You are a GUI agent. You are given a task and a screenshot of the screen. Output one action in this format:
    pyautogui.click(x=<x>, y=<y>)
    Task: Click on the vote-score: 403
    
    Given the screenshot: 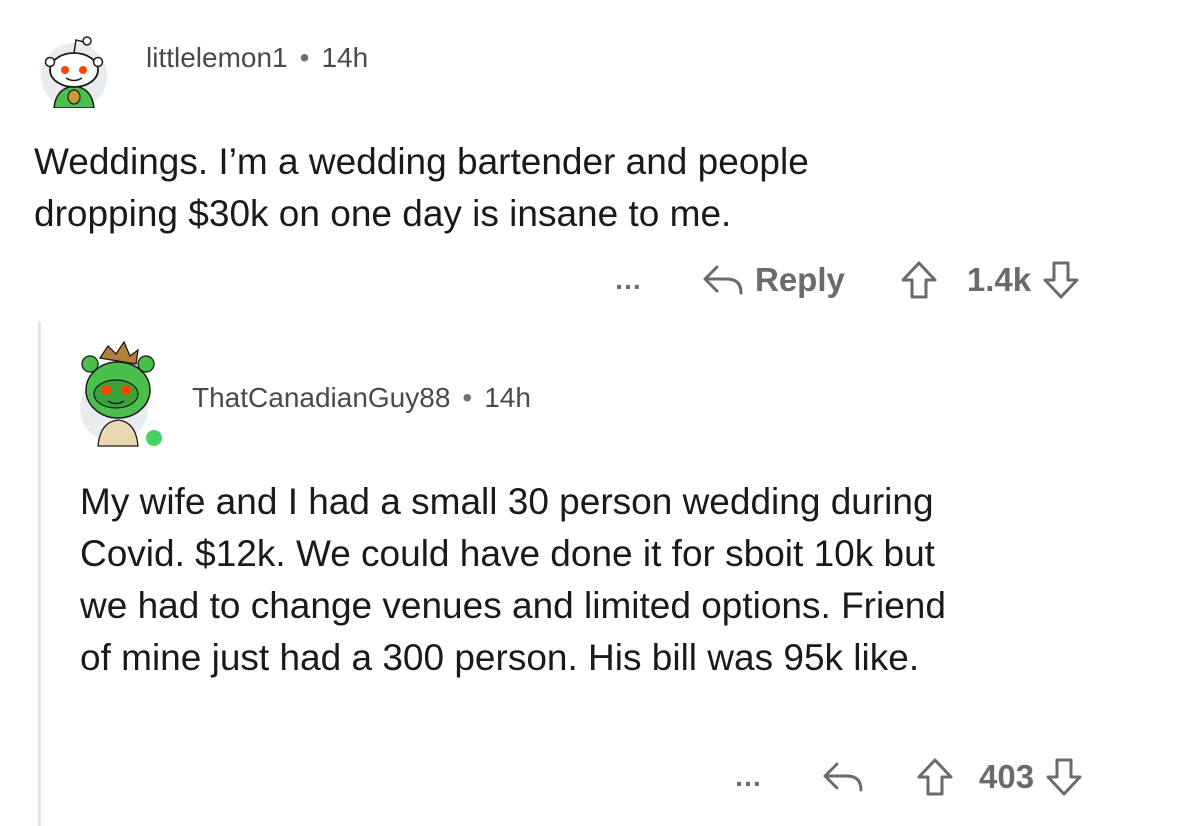 What is the action you would take?
    pyautogui.click(x=1007, y=776)
    